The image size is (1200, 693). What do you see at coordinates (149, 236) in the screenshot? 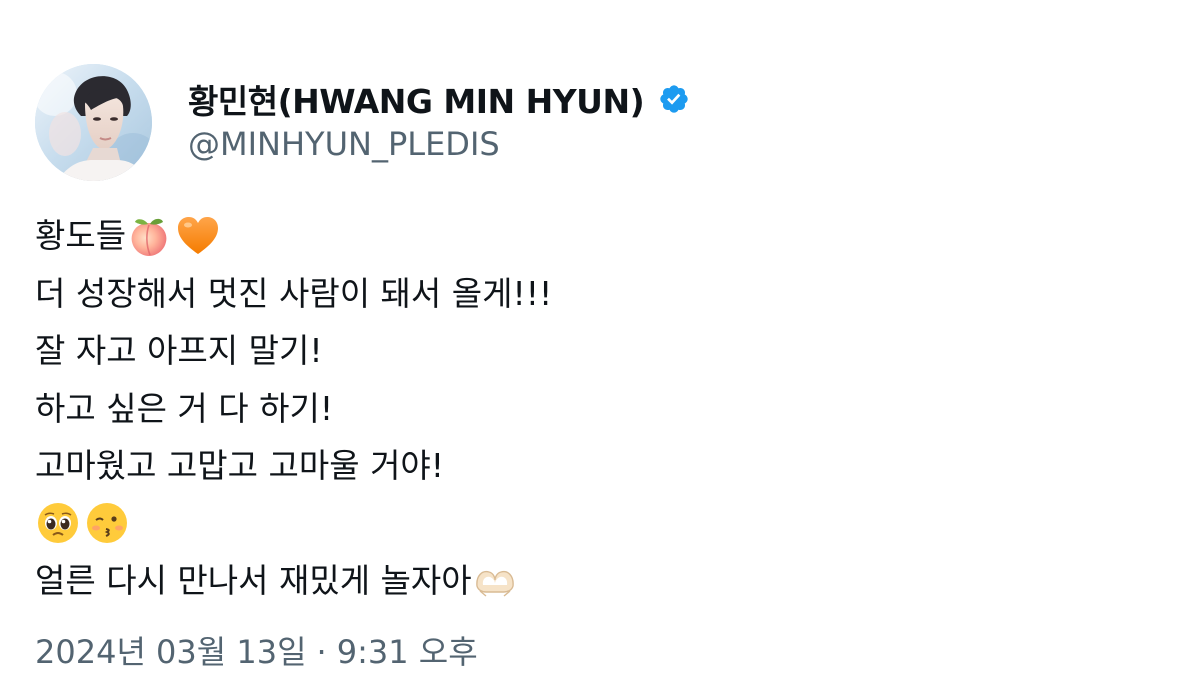
I see `peach-emoji-icon` at bounding box center [149, 236].